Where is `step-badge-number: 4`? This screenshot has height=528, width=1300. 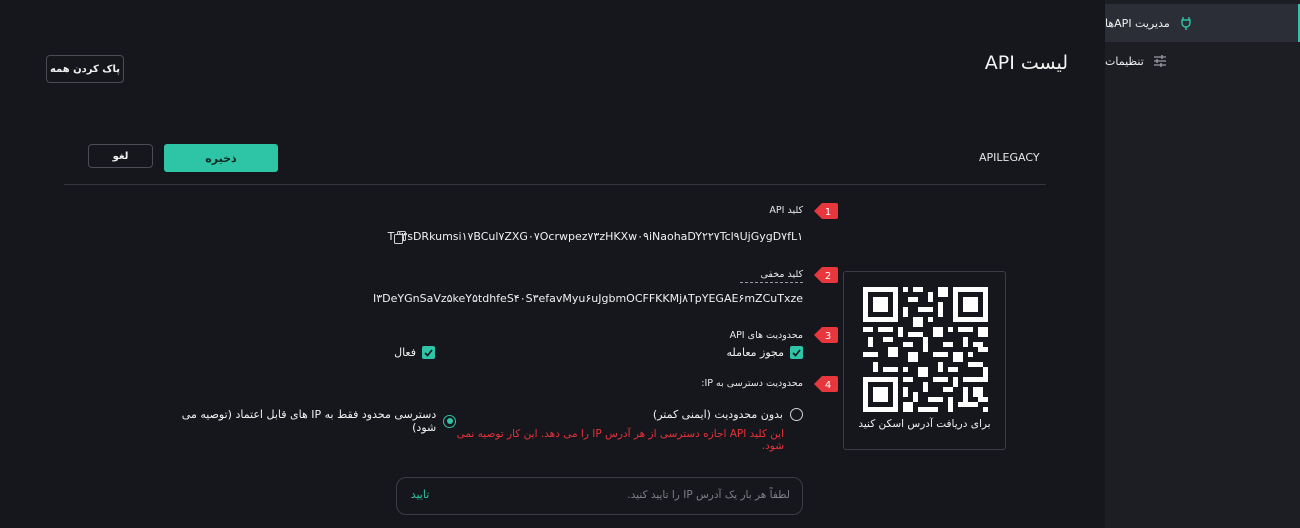 step-badge-number: 4 is located at coordinates (828, 385).